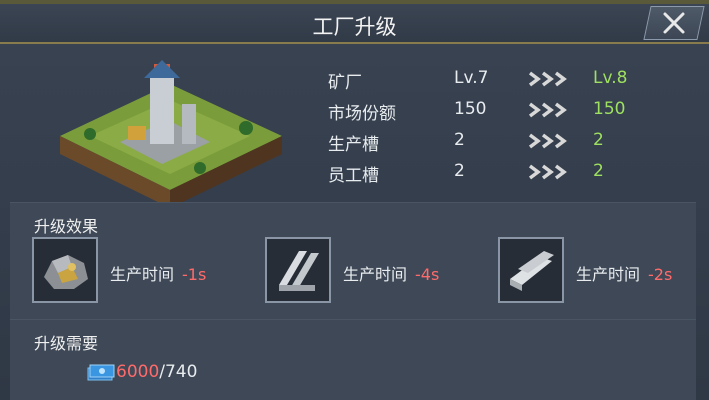  Describe the element at coordinates (171, 133) in the screenshot. I see `mine-building-image` at that location.